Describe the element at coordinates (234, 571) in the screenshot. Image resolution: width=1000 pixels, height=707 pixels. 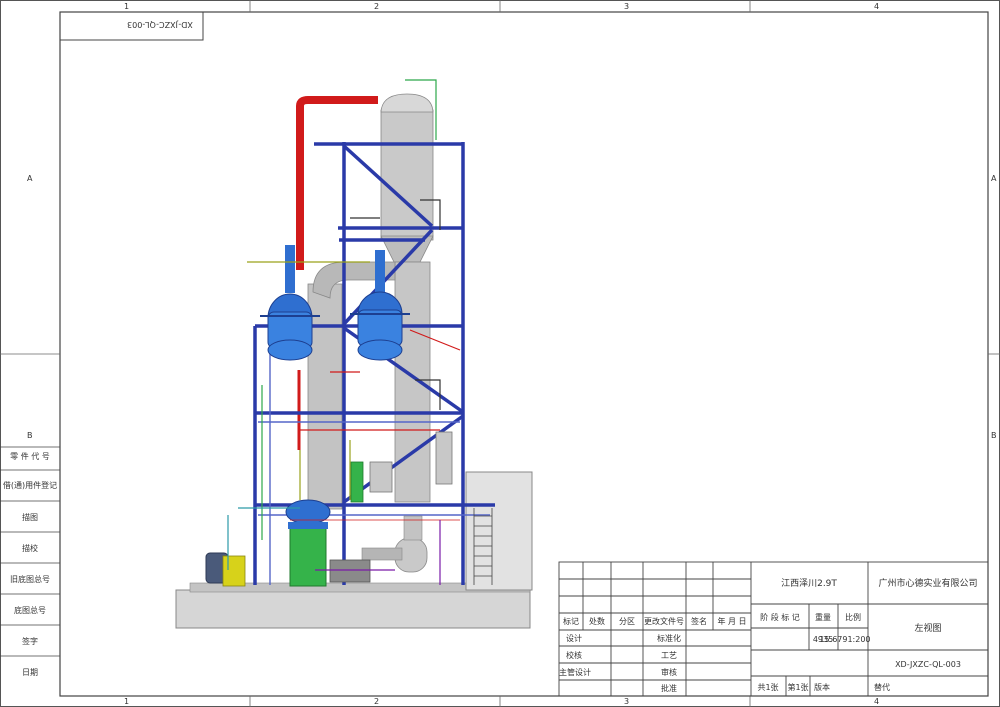
I see `yellow-tank` at that location.